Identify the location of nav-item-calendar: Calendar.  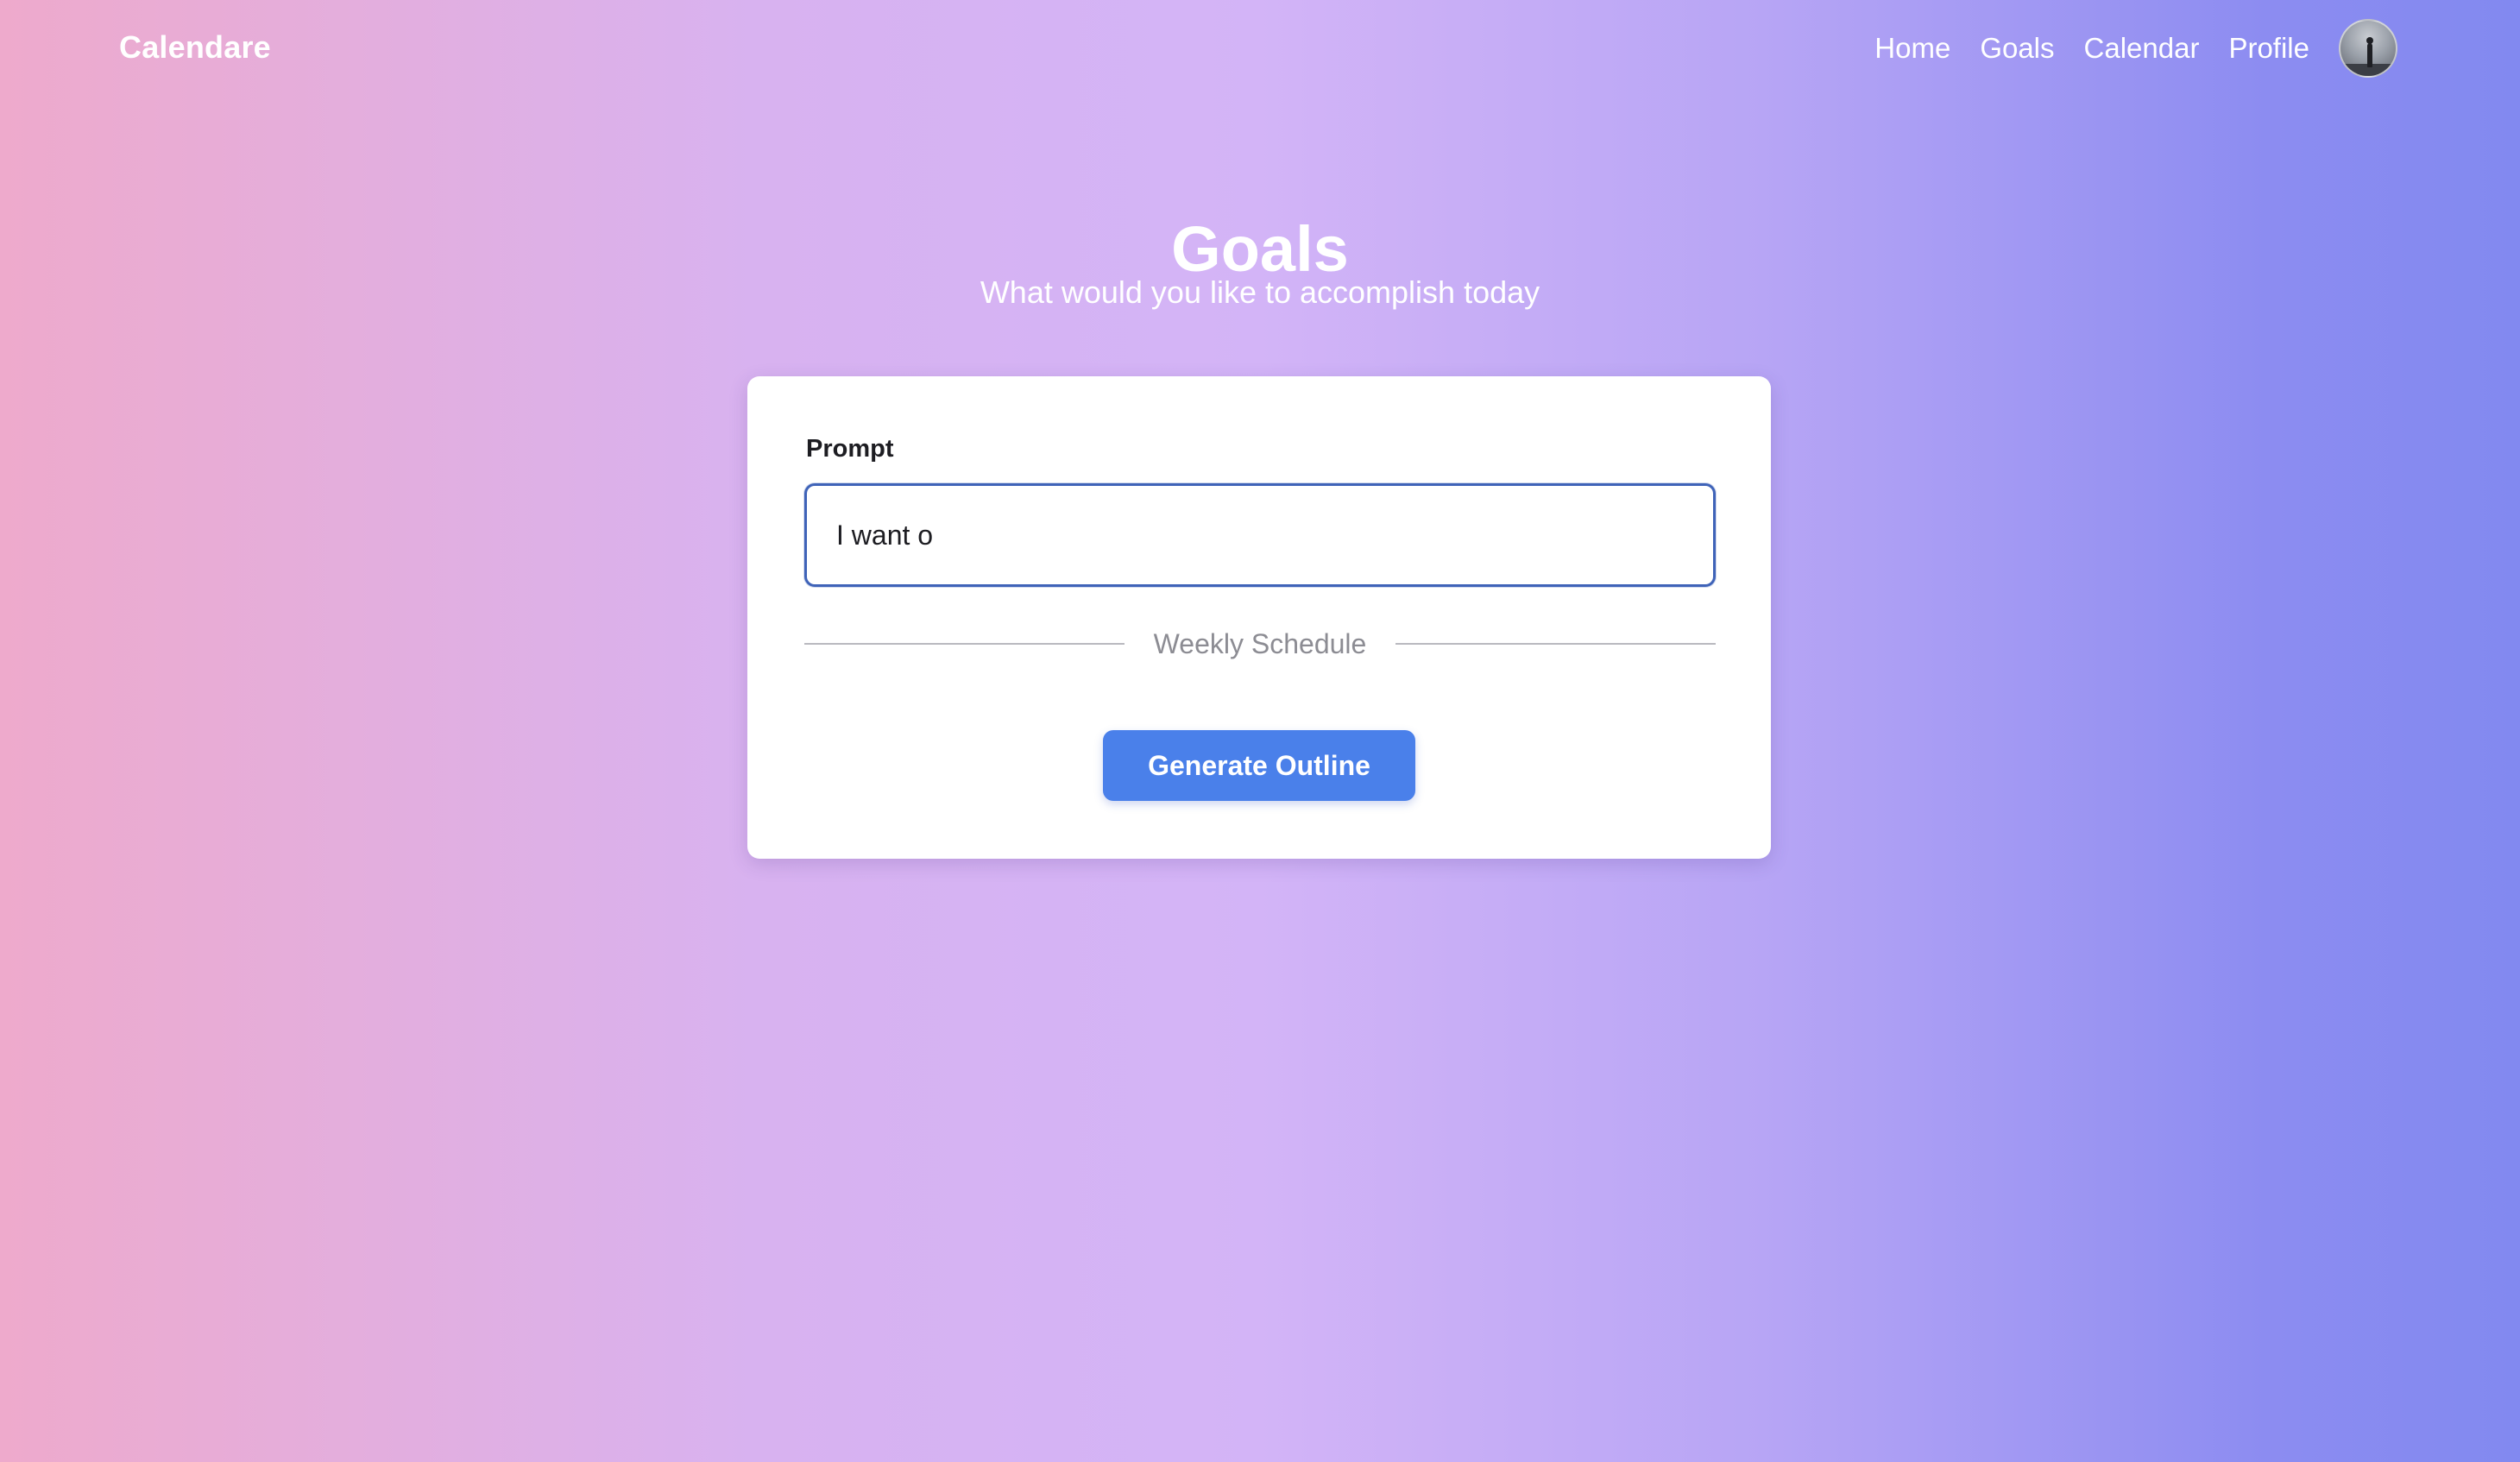
(2142, 48).